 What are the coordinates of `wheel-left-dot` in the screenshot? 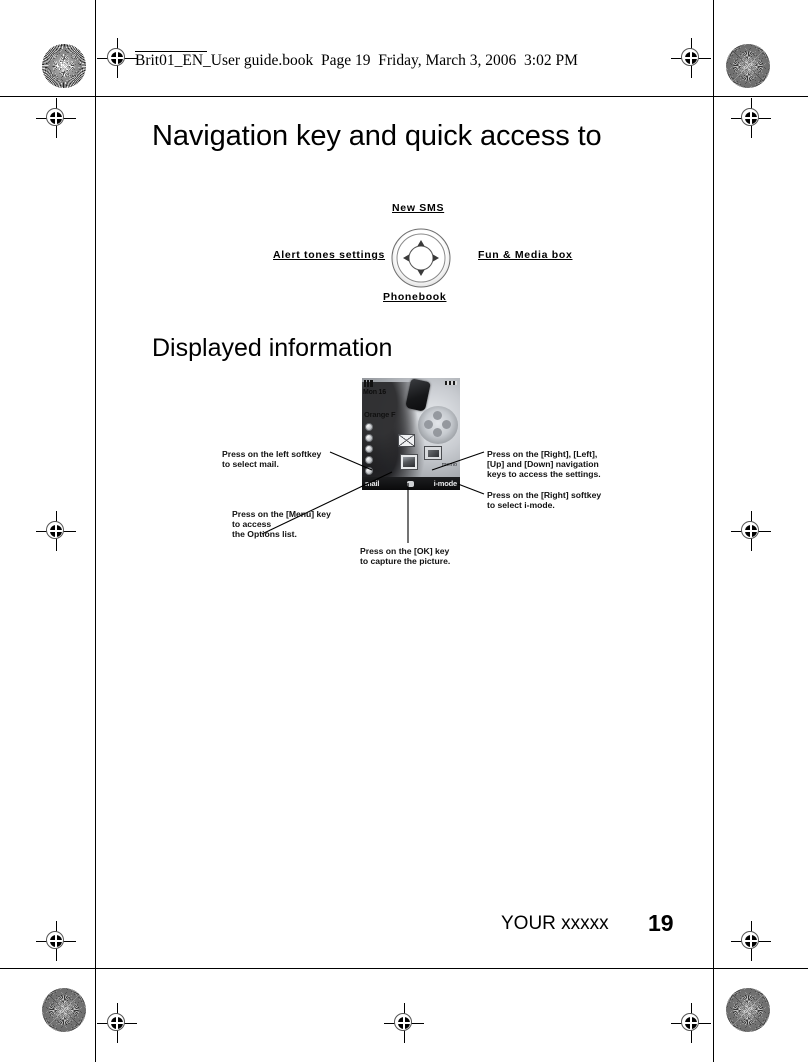 It's located at (428, 424).